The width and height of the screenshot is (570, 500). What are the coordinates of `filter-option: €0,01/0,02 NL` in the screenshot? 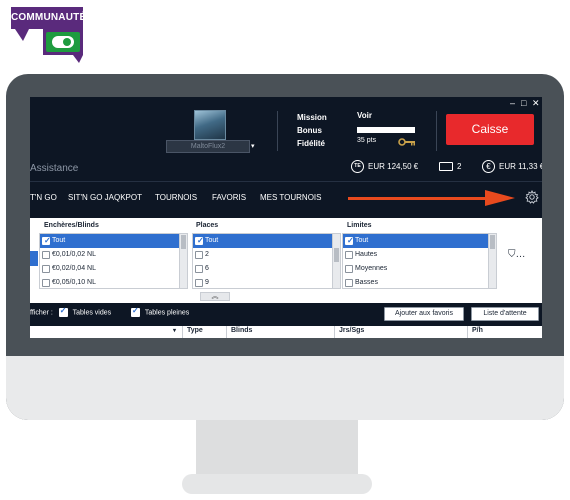 It's located at (113, 255).